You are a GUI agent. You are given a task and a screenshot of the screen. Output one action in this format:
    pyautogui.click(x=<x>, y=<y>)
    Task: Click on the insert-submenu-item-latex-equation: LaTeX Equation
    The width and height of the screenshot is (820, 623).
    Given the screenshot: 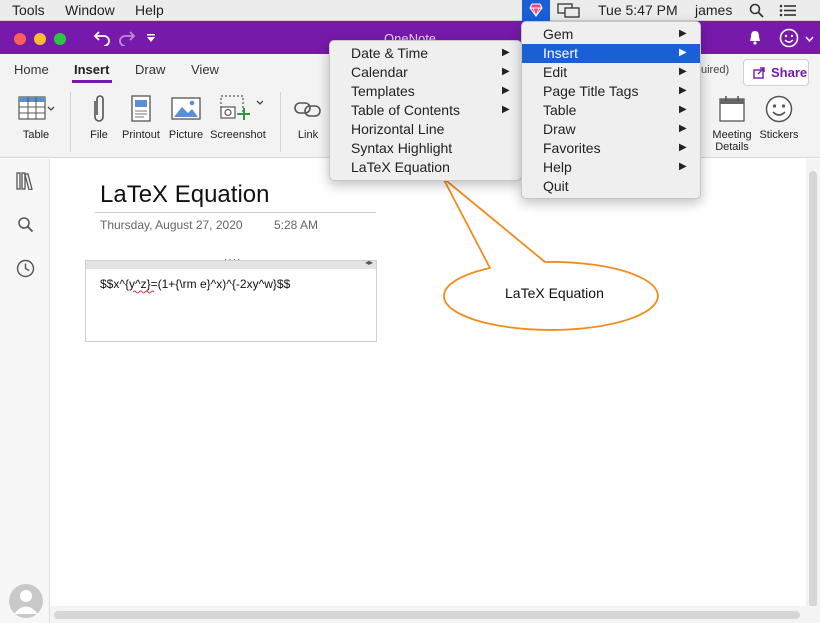 What is the action you would take?
    pyautogui.click(x=425, y=167)
    